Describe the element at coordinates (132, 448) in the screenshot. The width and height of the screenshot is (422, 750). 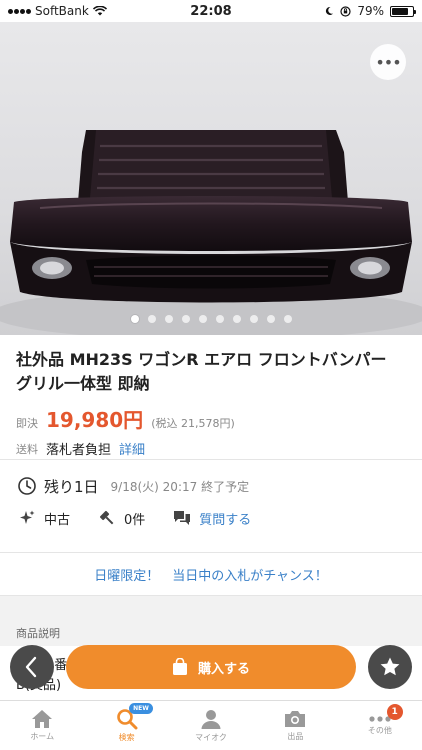
I see `shipping-detail-link: 詳細` at that location.